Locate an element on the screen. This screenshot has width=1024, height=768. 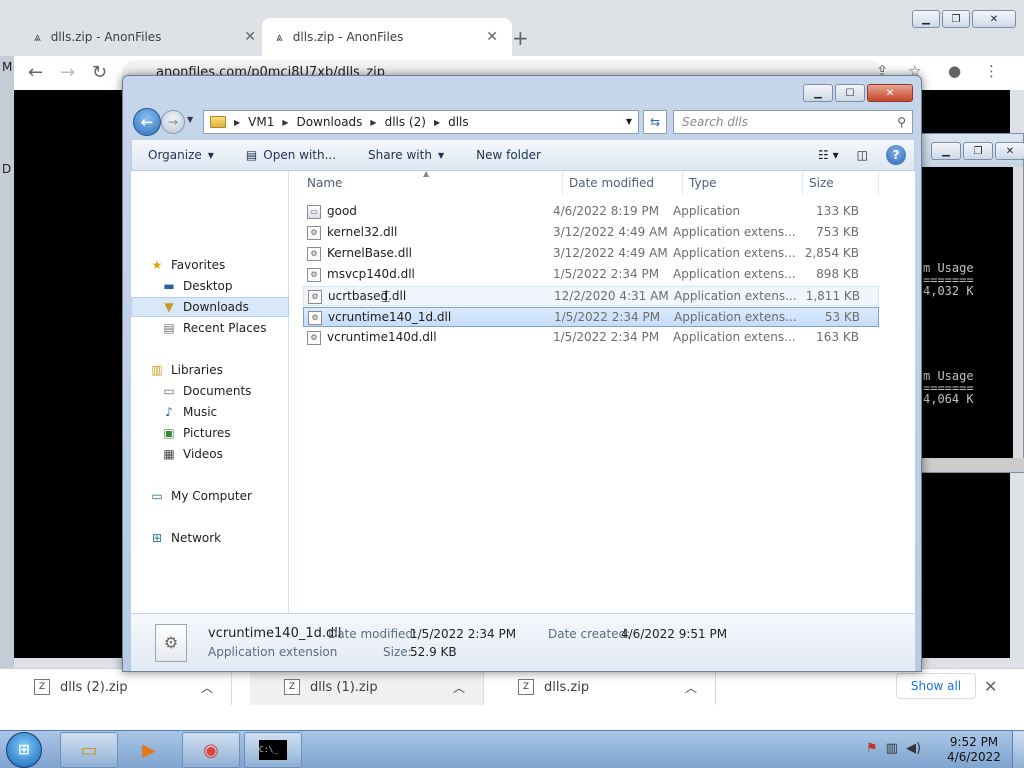
music-icon: ♪ is located at coordinates (169, 412).